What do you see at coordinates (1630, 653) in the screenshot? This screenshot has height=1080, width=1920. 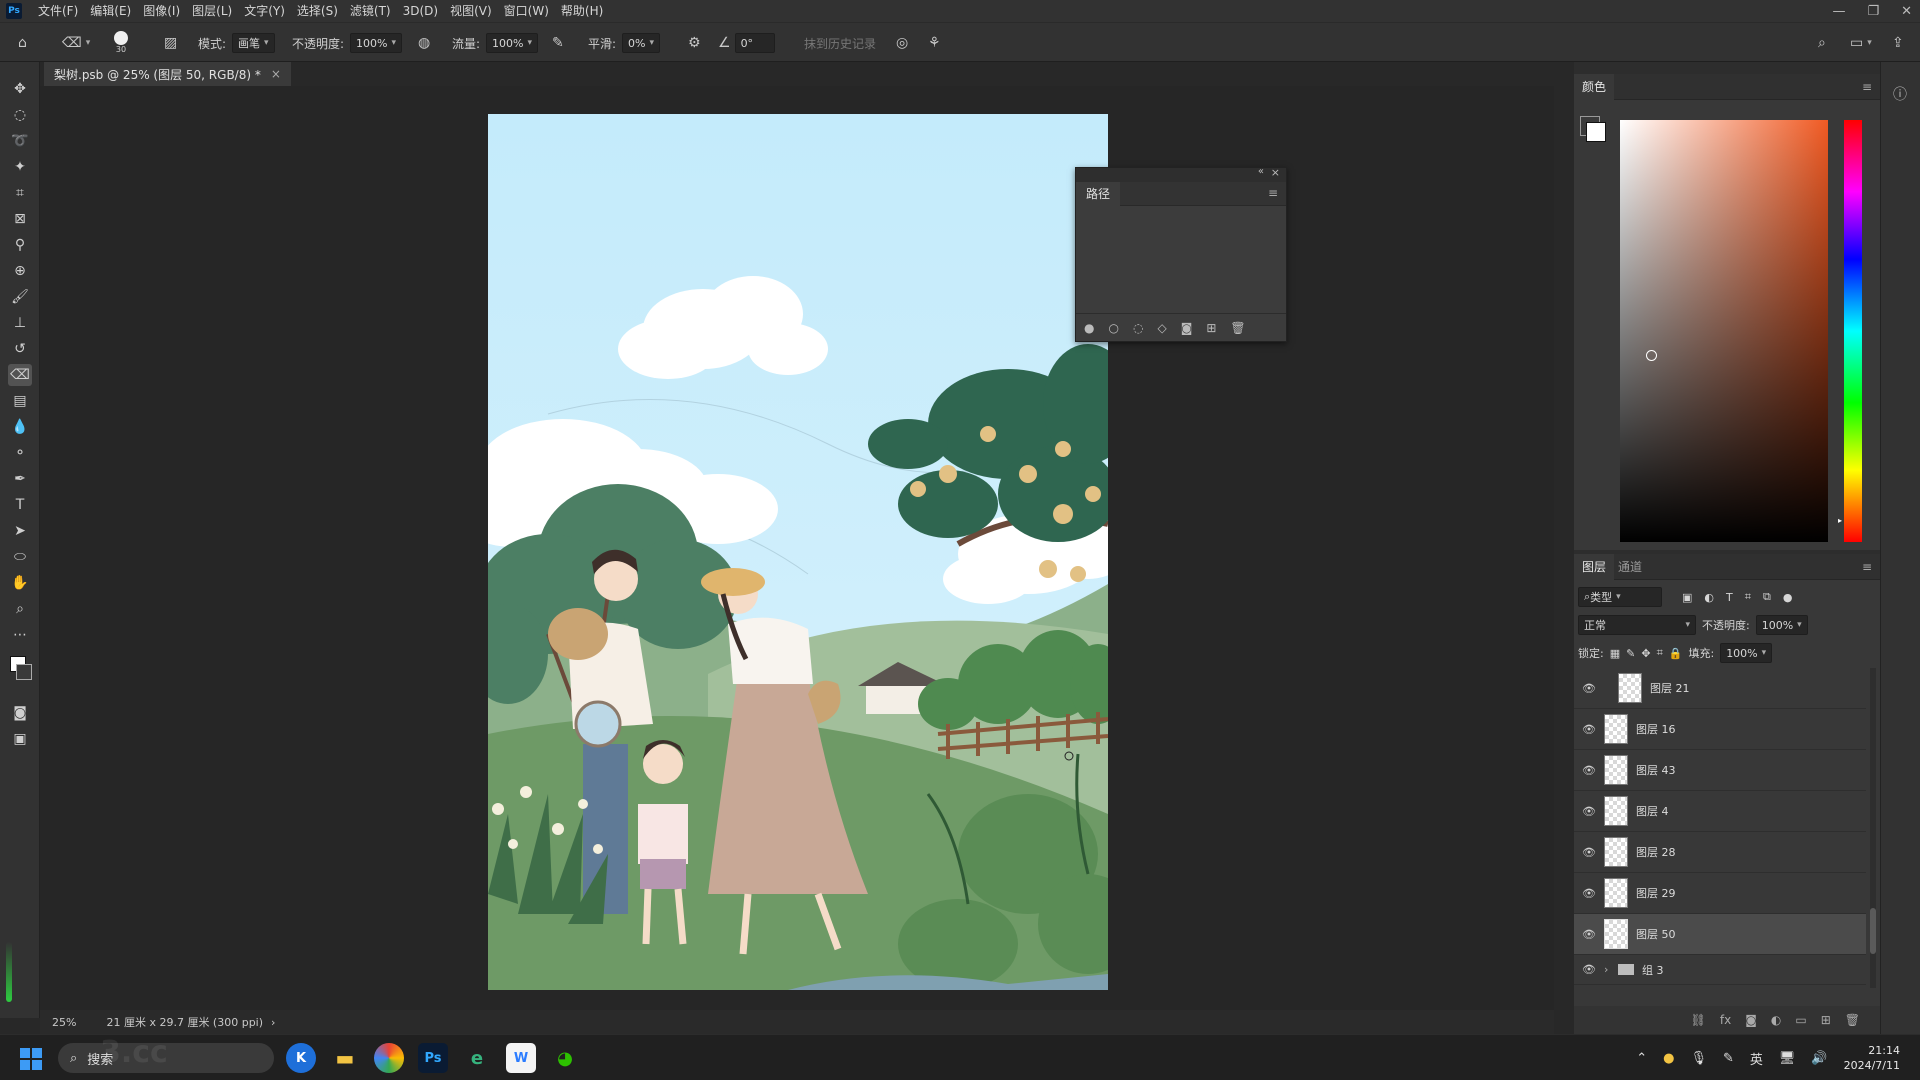 I see `lock-paint-icon: ✎` at bounding box center [1630, 653].